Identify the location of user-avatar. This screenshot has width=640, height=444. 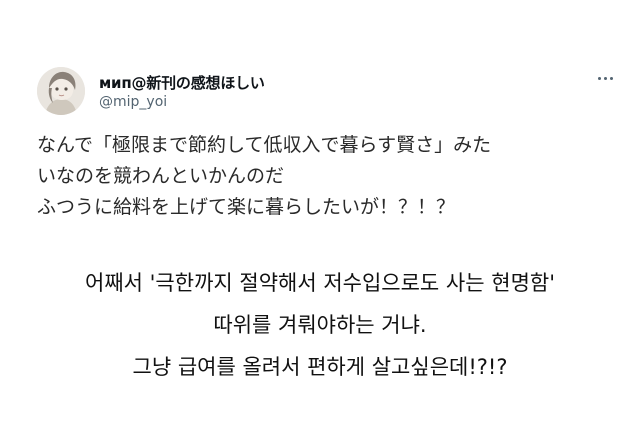
(61, 91).